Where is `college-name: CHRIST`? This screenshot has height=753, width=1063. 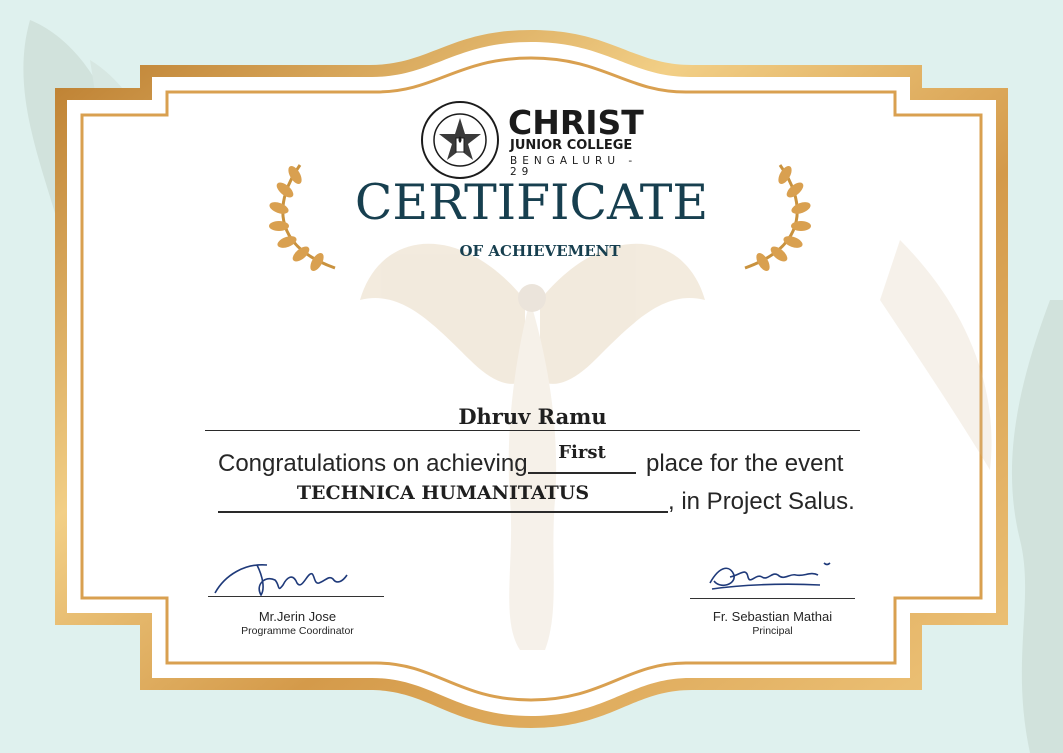 college-name: CHRIST is located at coordinates (576, 122).